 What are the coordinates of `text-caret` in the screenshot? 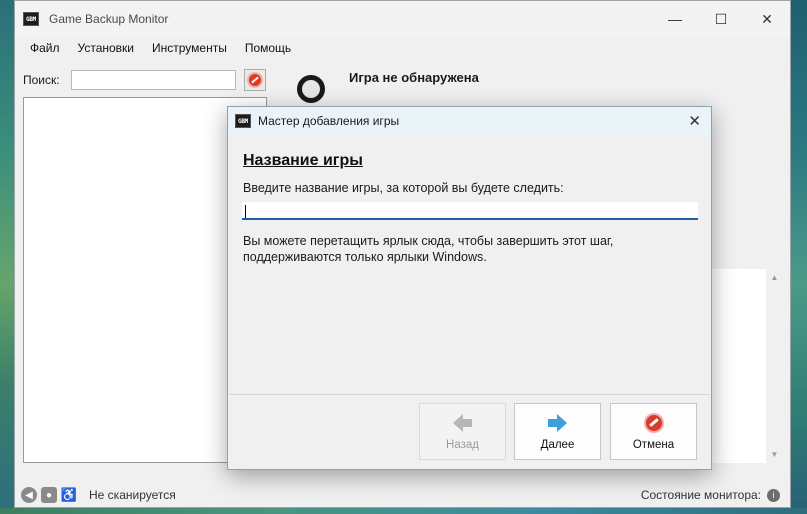 It's located at (245, 211).